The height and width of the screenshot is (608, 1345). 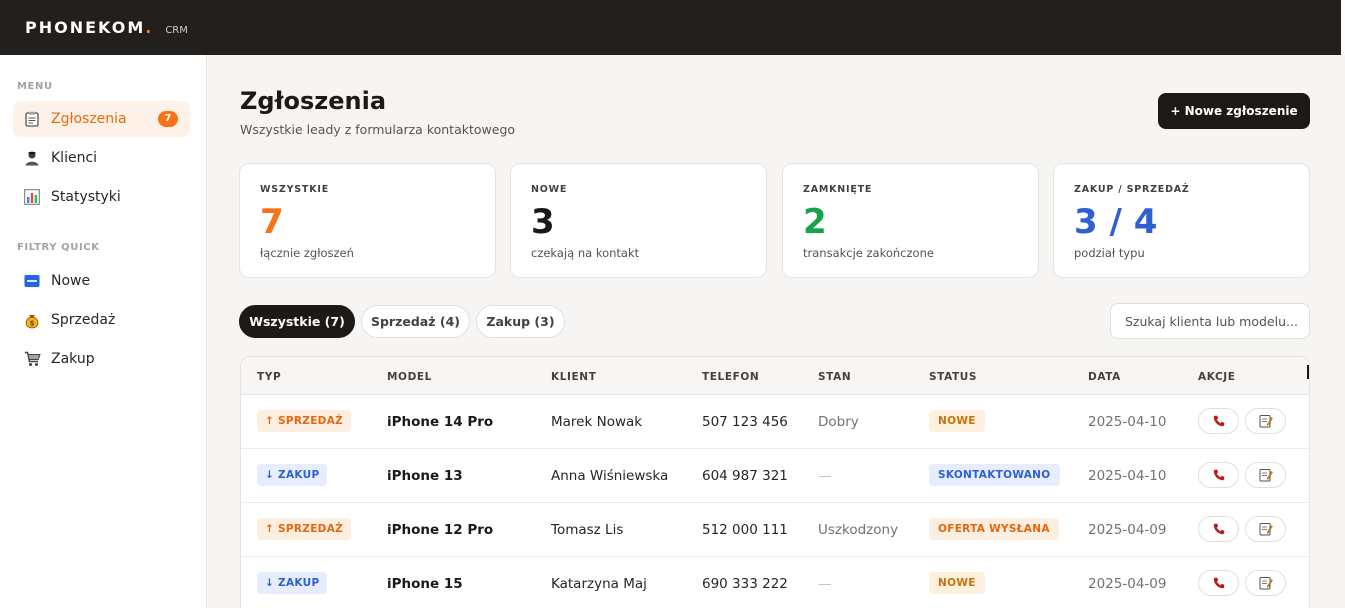 What do you see at coordinates (101, 281) in the screenshot?
I see `filter-item-nowe: Nowe` at bounding box center [101, 281].